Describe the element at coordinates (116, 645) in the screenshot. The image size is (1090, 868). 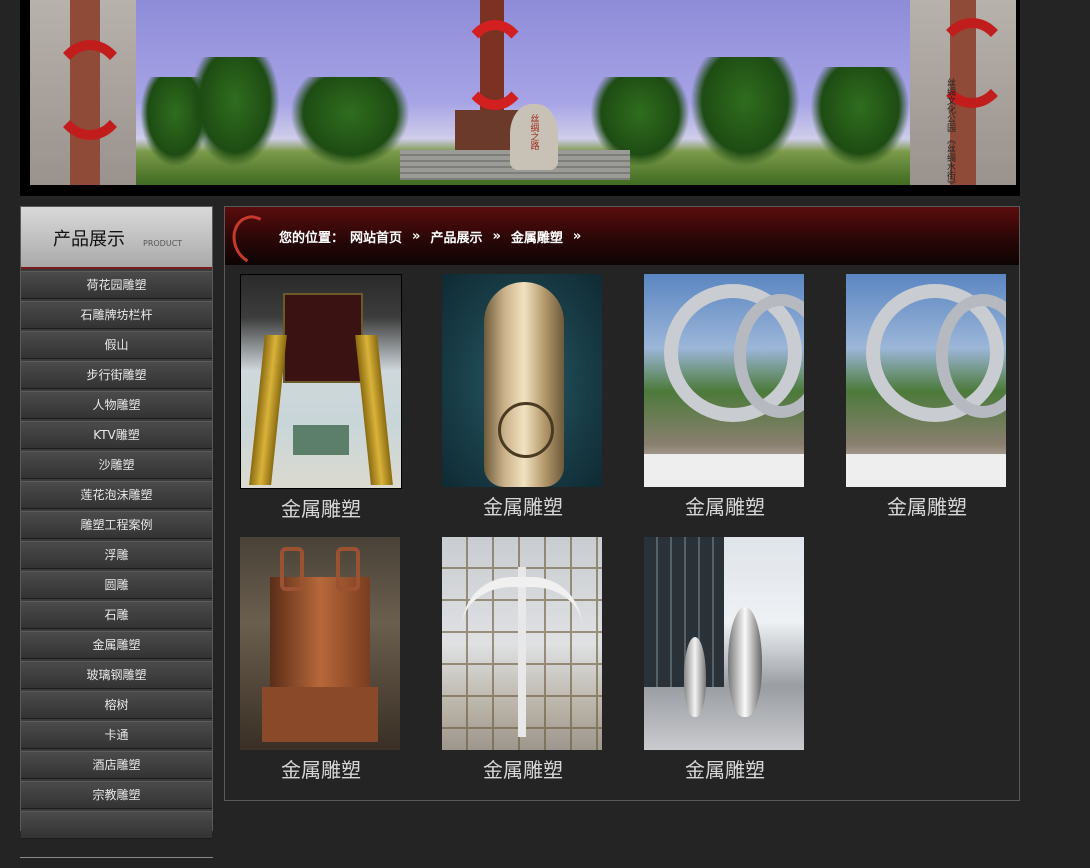
I see `sidebar-item-metal: 金属雕塑` at that location.